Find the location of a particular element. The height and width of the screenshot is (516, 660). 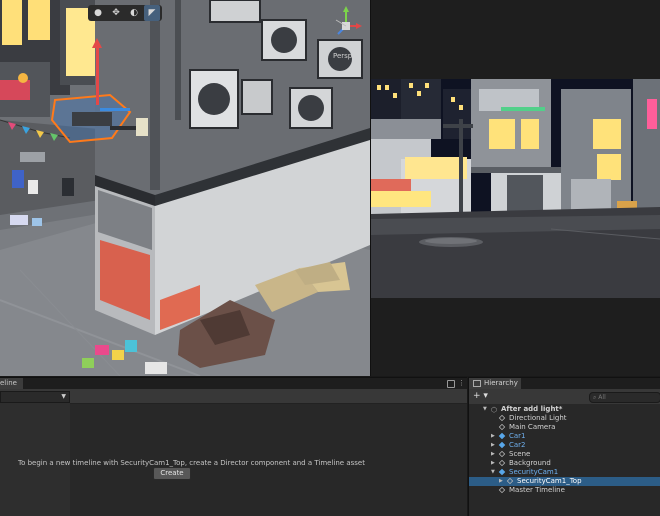

hierarchy-item: ▶ Car1 is located at coordinates (564, 436).